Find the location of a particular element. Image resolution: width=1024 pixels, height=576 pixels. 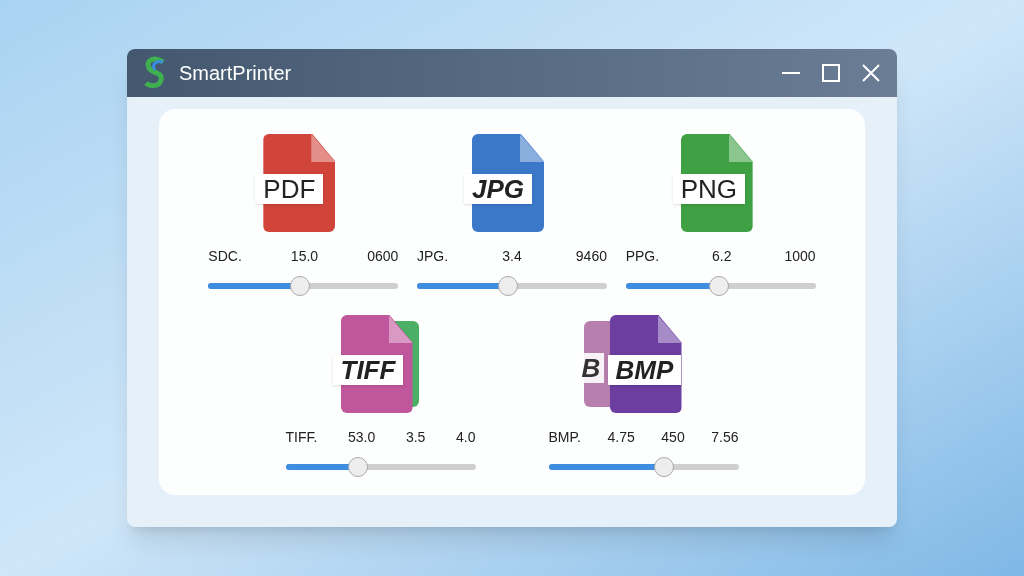

value-reading: 4.75 is located at coordinates (621, 437).